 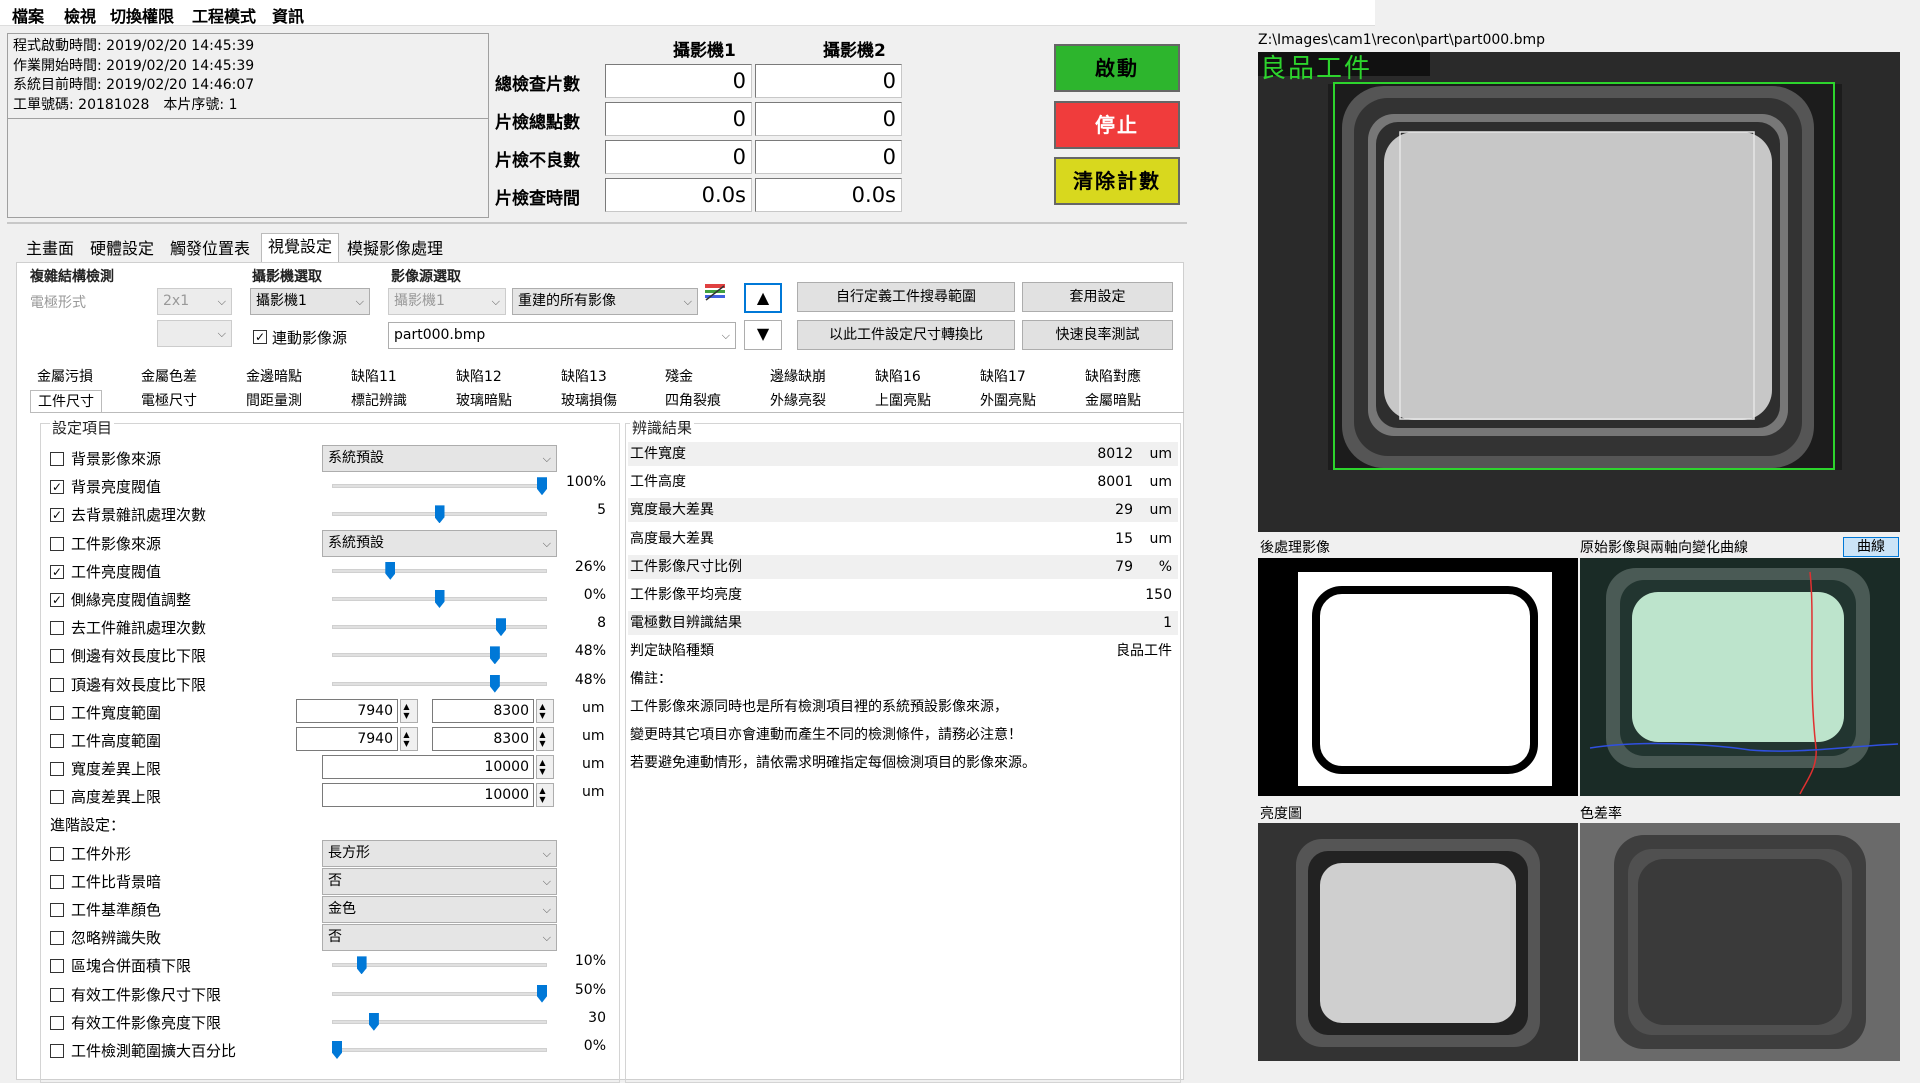 What do you see at coordinates (169, 377) in the screenshot?
I see `subtab-top-1: 金屬色差` at bounding box center [169, 377].